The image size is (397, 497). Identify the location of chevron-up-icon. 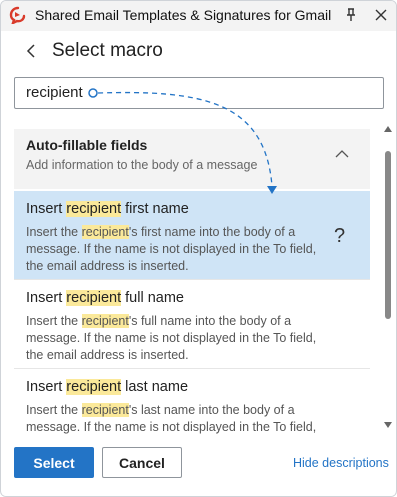
(342, 154).